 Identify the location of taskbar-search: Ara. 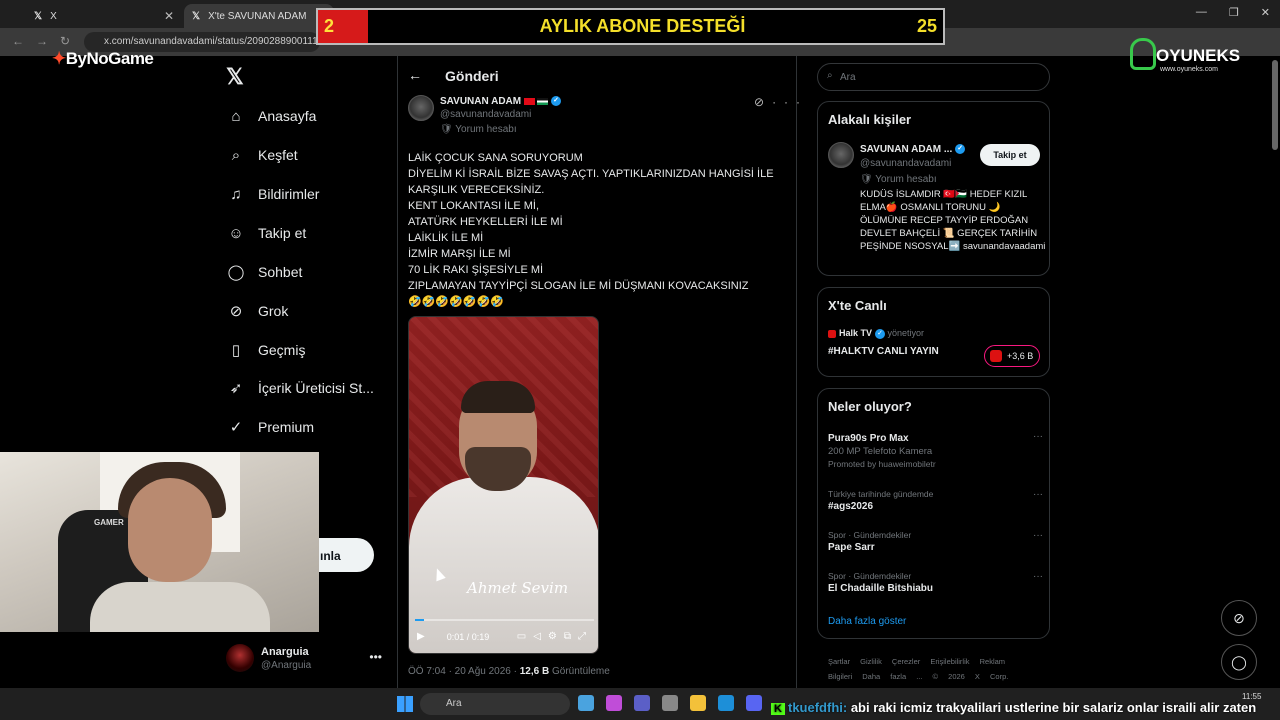
(495, 704).